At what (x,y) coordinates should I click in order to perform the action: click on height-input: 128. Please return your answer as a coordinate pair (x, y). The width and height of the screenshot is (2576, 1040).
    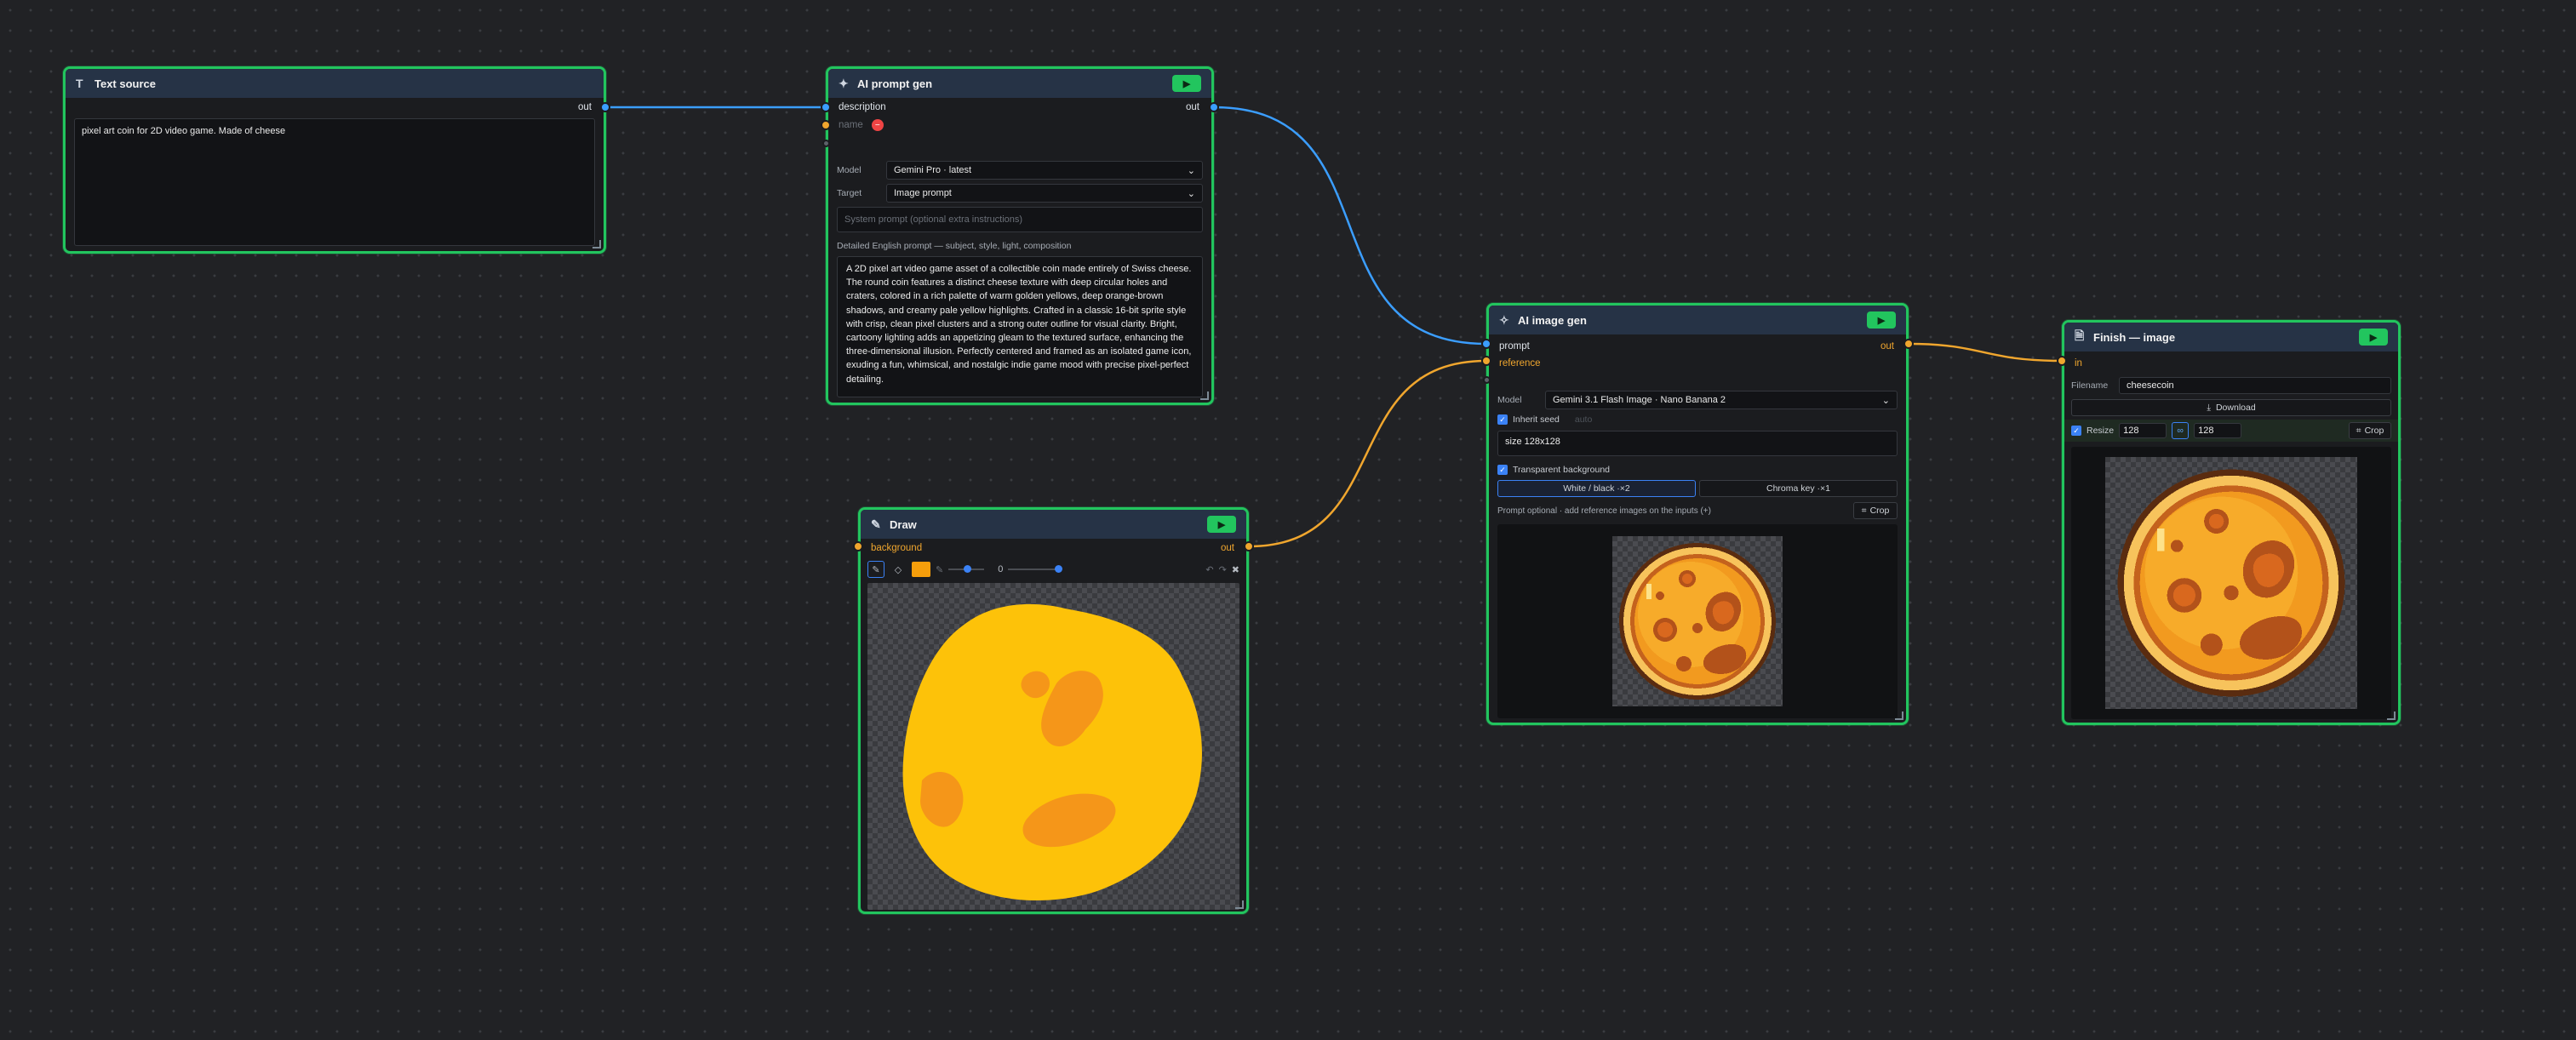
    Looking at the image, I should click on (2218, 431).